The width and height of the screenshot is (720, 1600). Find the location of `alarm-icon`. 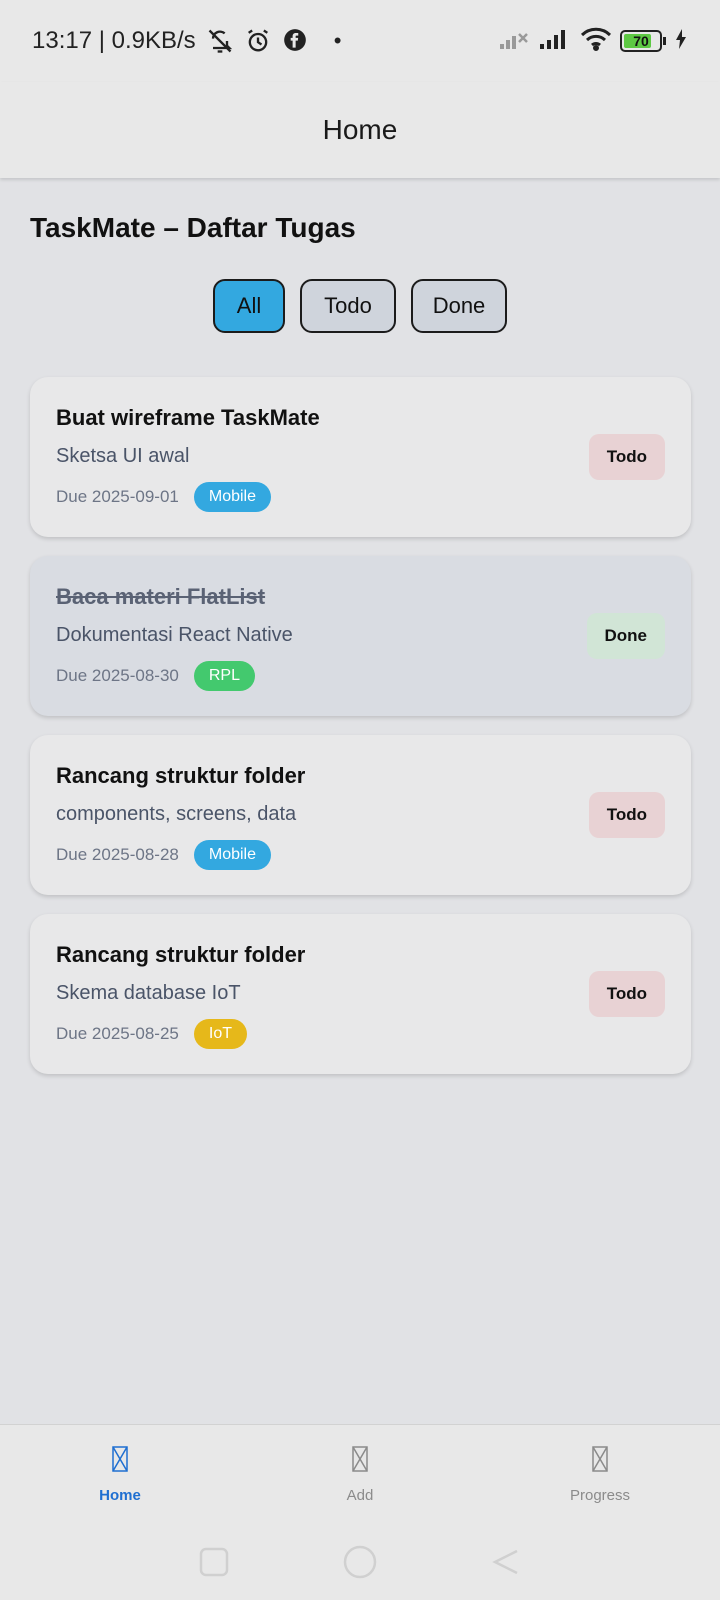

alarm-icon is located at coordinates (258, 41).